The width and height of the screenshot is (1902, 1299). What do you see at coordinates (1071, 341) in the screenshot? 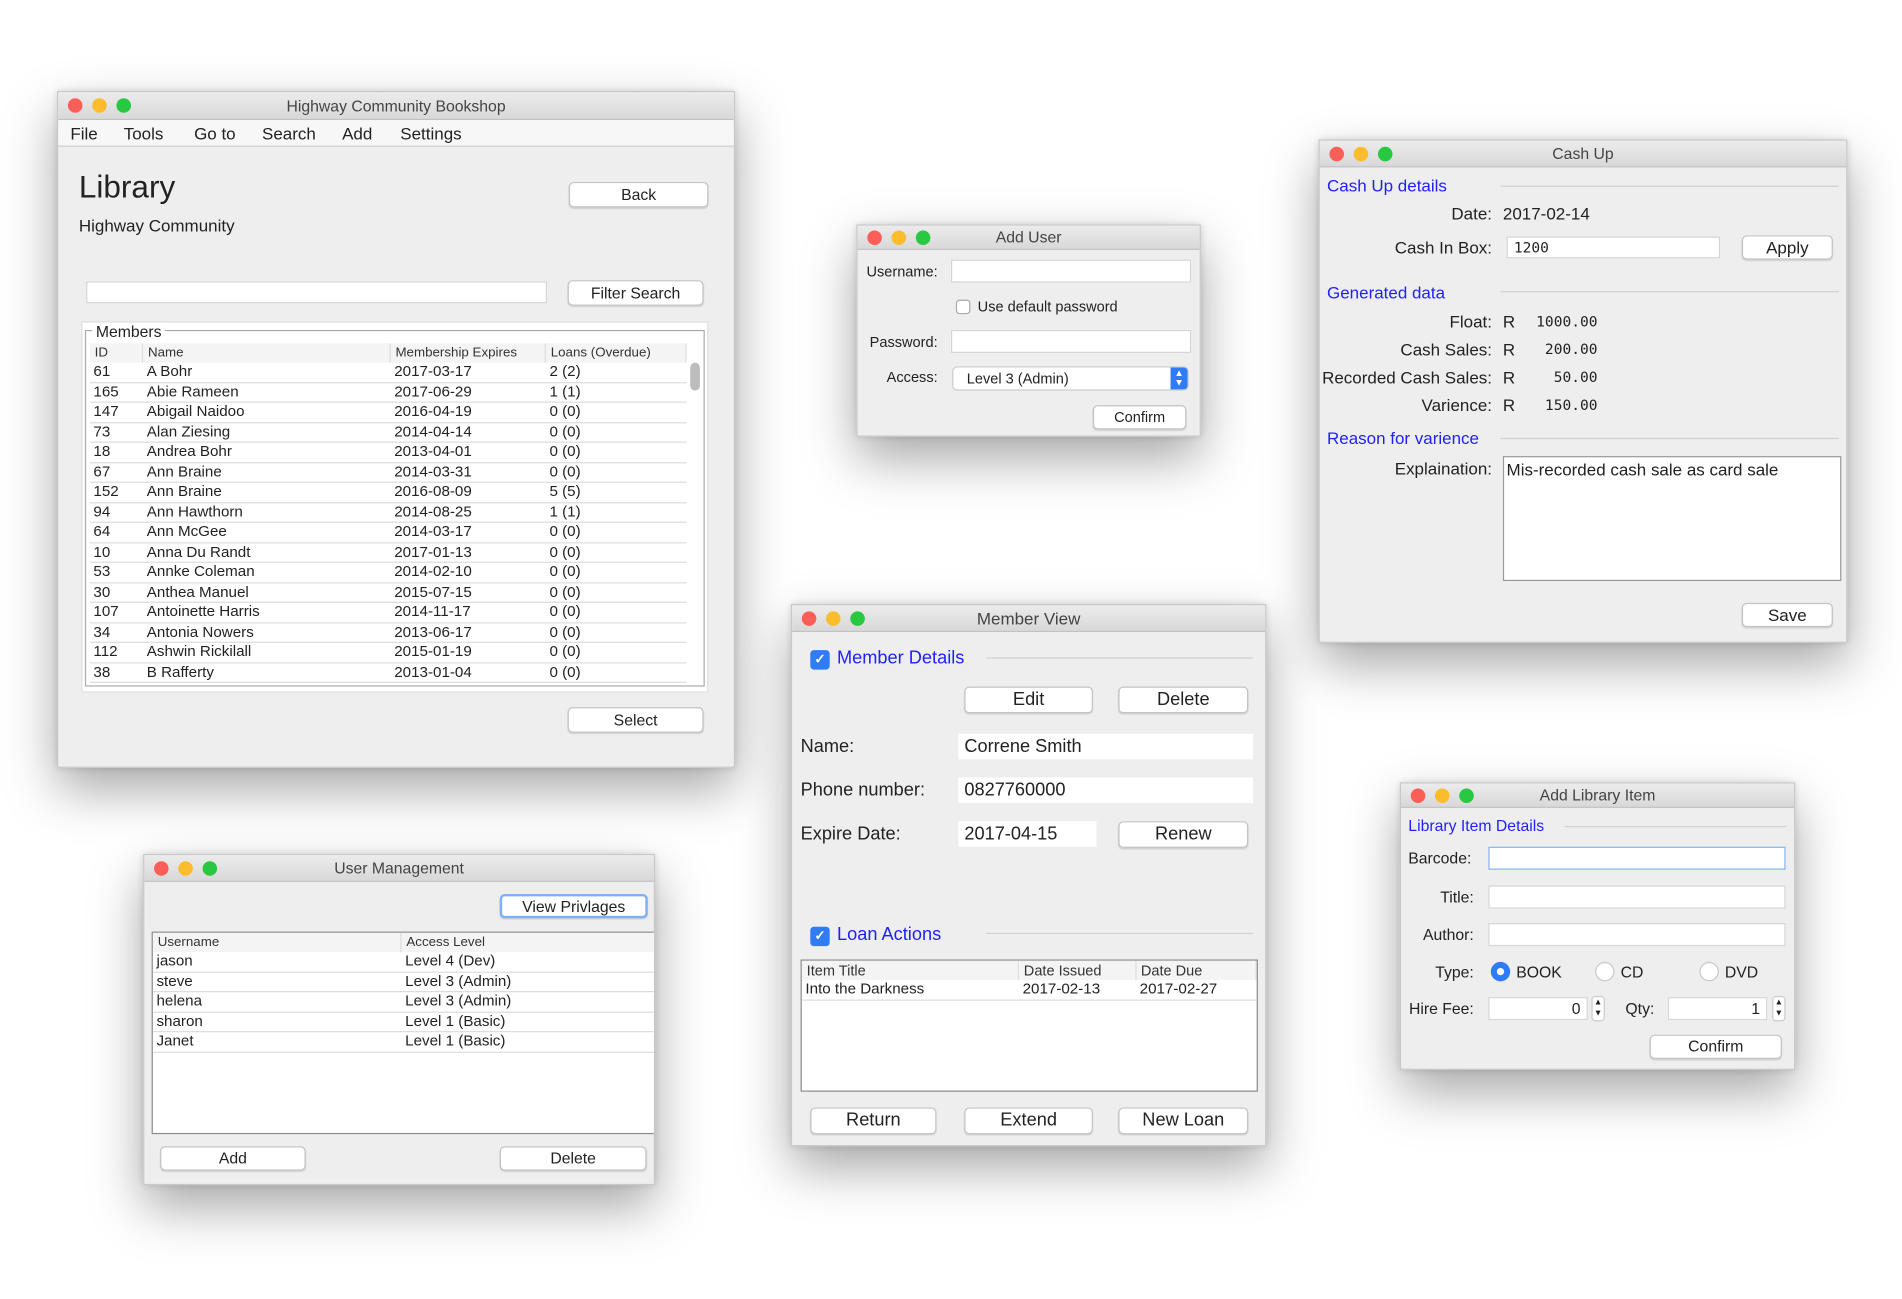
I see `password-input` at bounding box center [1071, 341].